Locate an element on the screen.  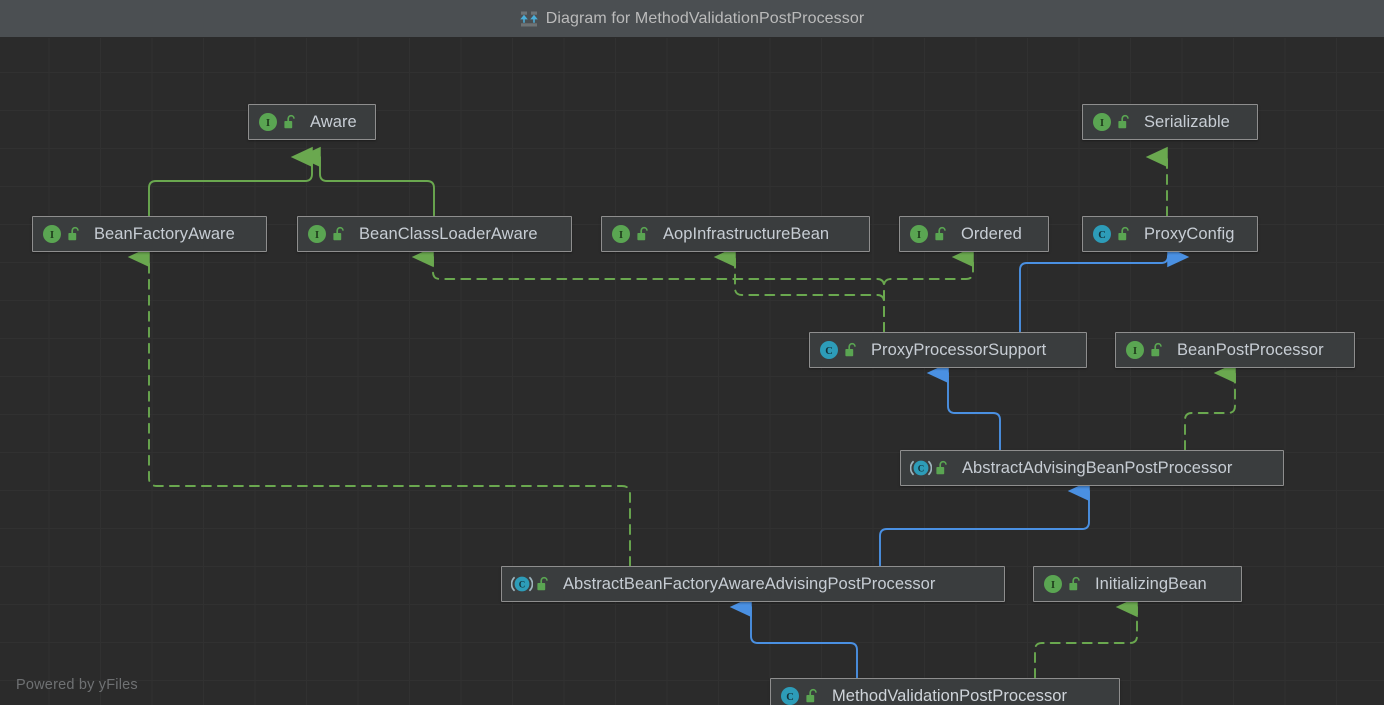
class-node-label: BeanFactoryAware is located at coordinates (164, 233).